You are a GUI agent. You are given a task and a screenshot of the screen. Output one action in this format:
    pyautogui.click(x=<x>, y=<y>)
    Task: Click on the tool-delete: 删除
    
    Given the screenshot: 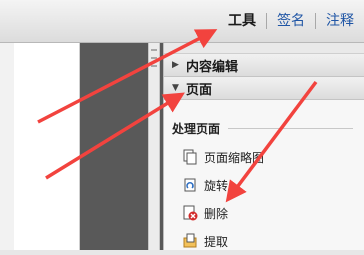 What is the action you would take?
    pyautogui.click(x=264, y=213)
    